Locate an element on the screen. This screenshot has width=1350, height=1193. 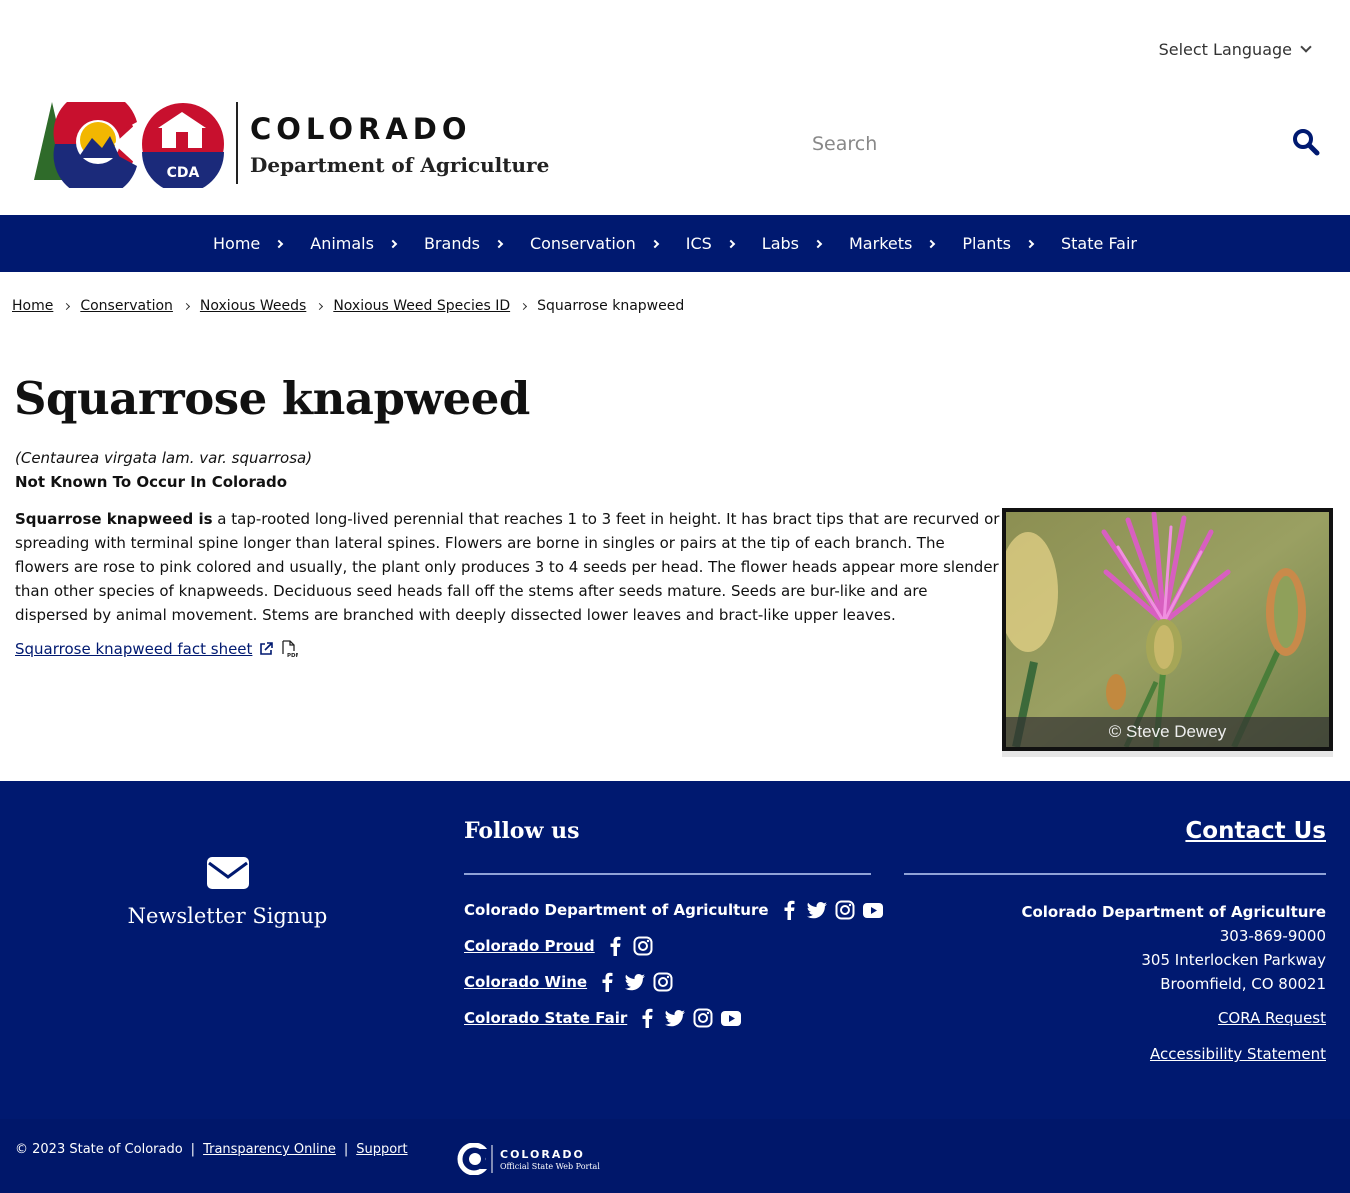
social-link-colorado-state-fair: Colorado State Fair is located at coordinates (545, 1018).